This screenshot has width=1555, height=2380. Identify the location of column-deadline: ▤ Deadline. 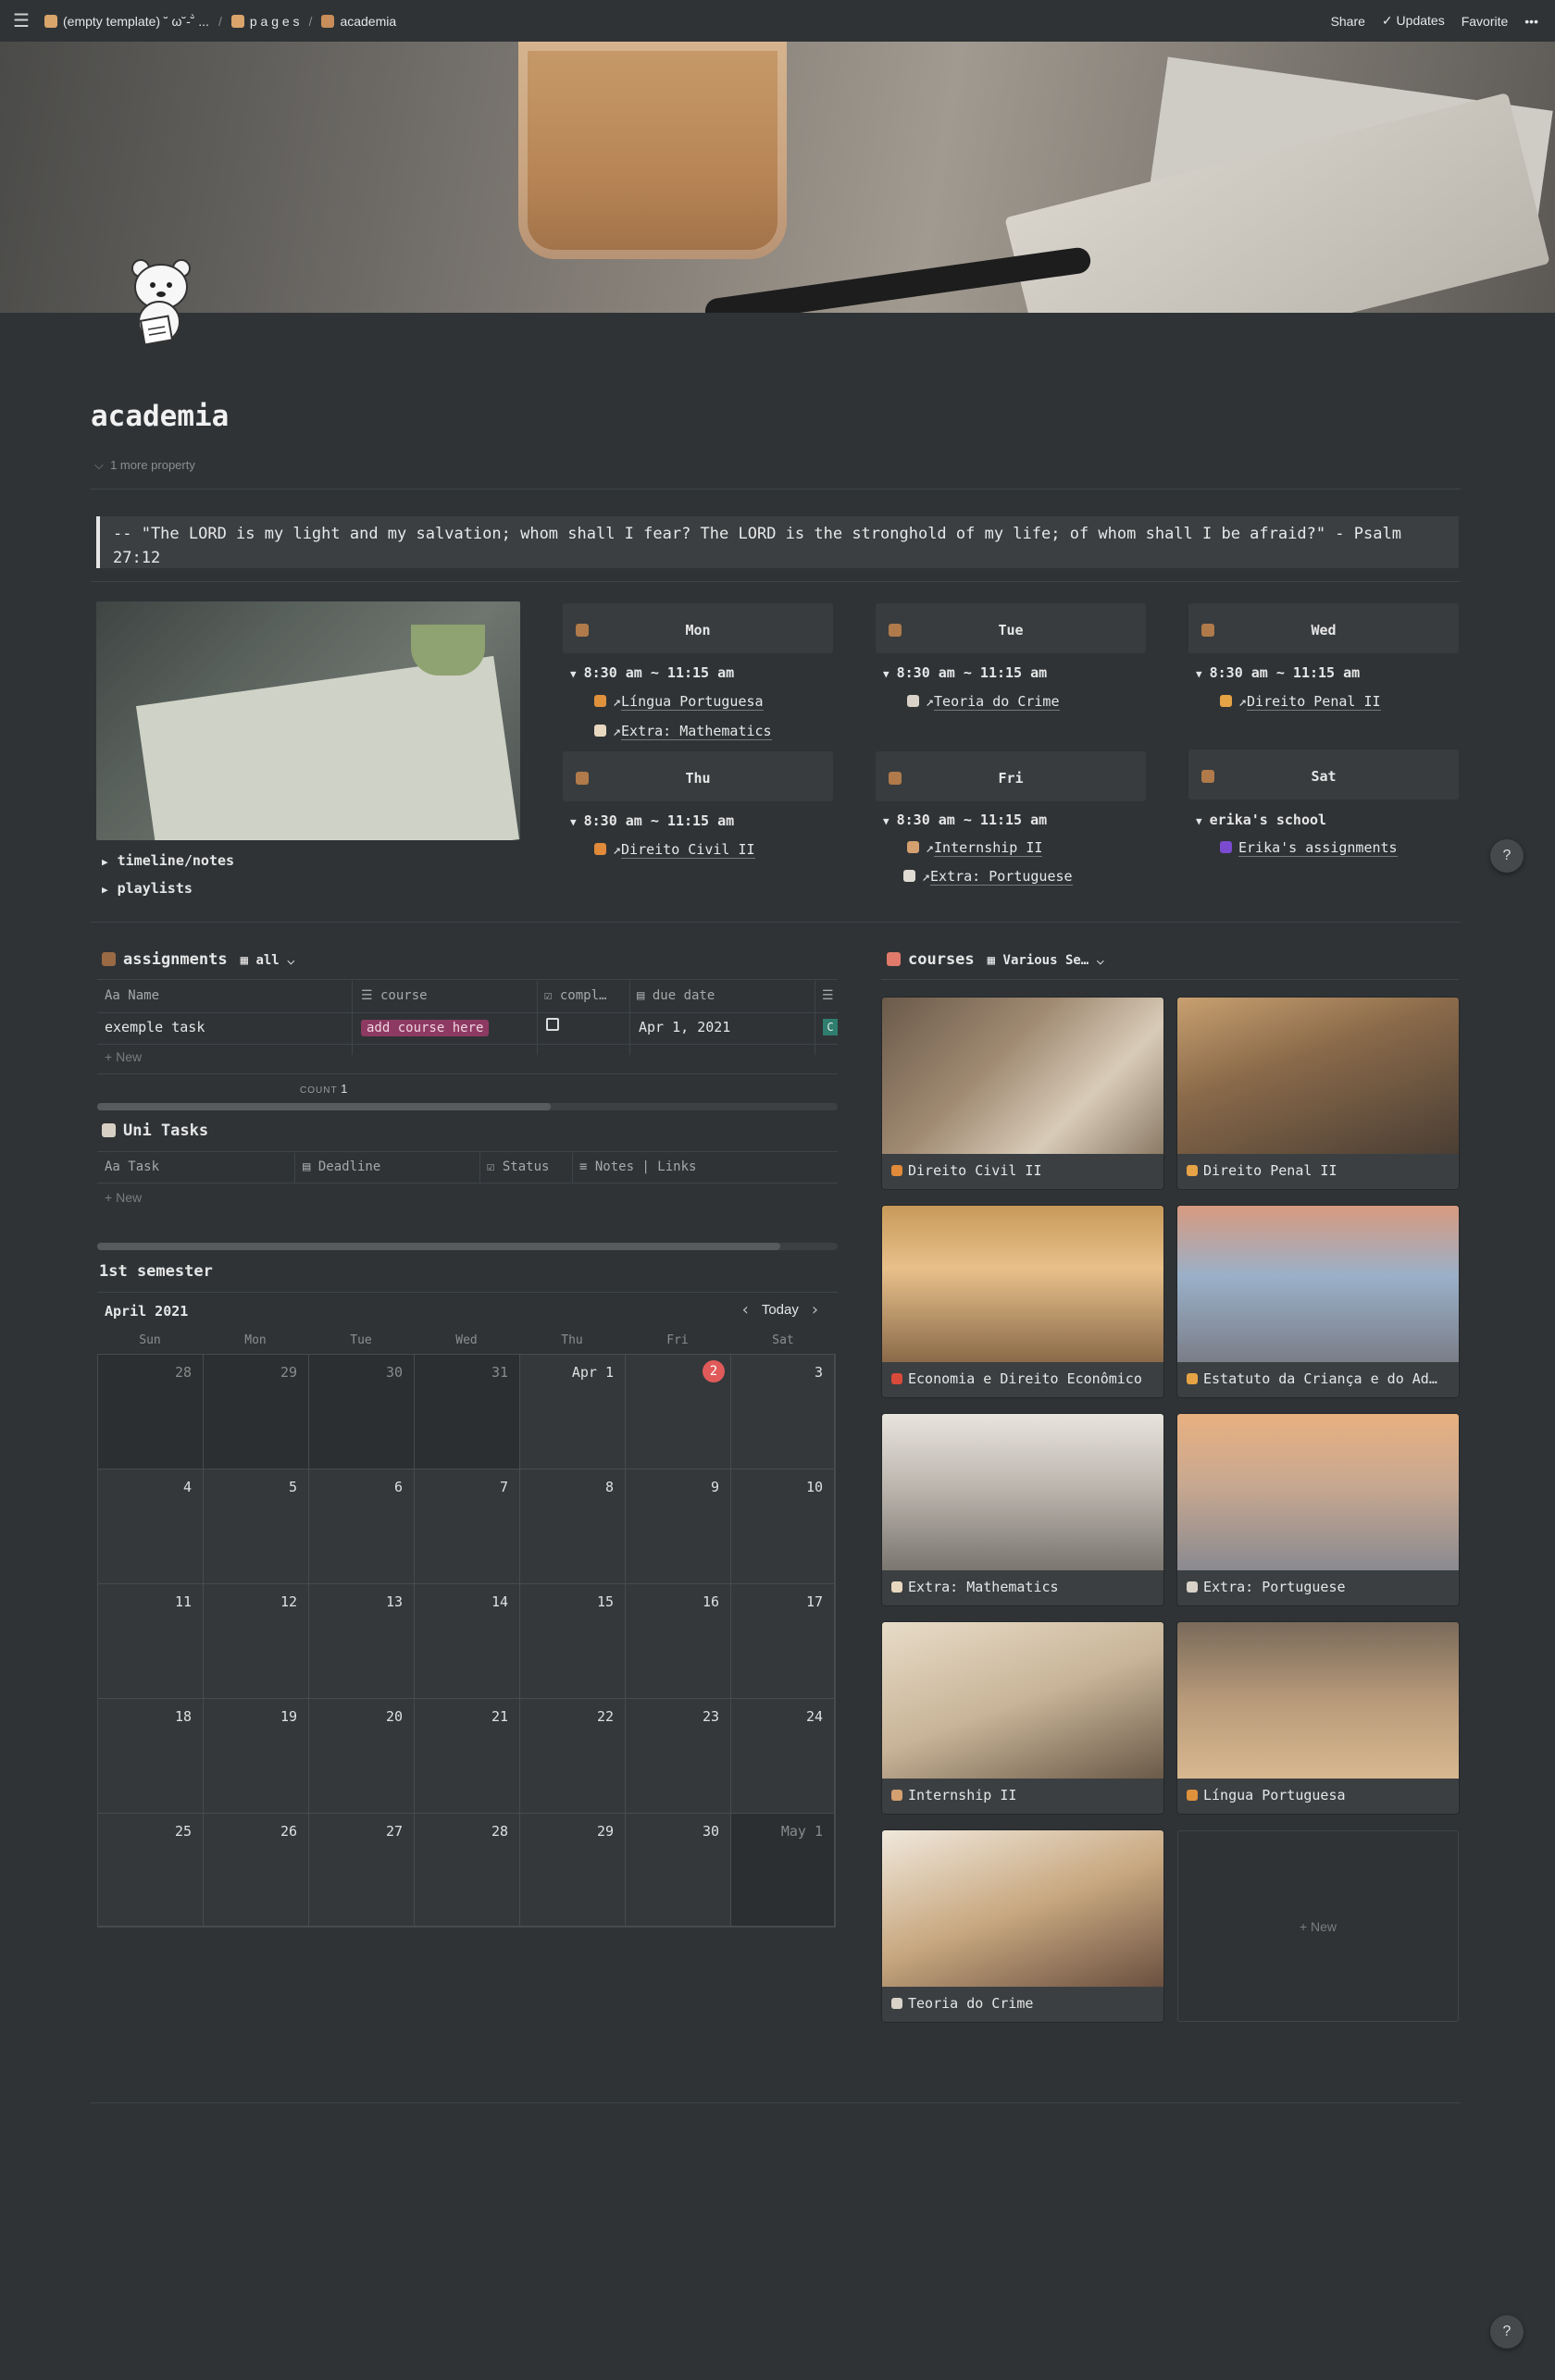
(341, 1166).